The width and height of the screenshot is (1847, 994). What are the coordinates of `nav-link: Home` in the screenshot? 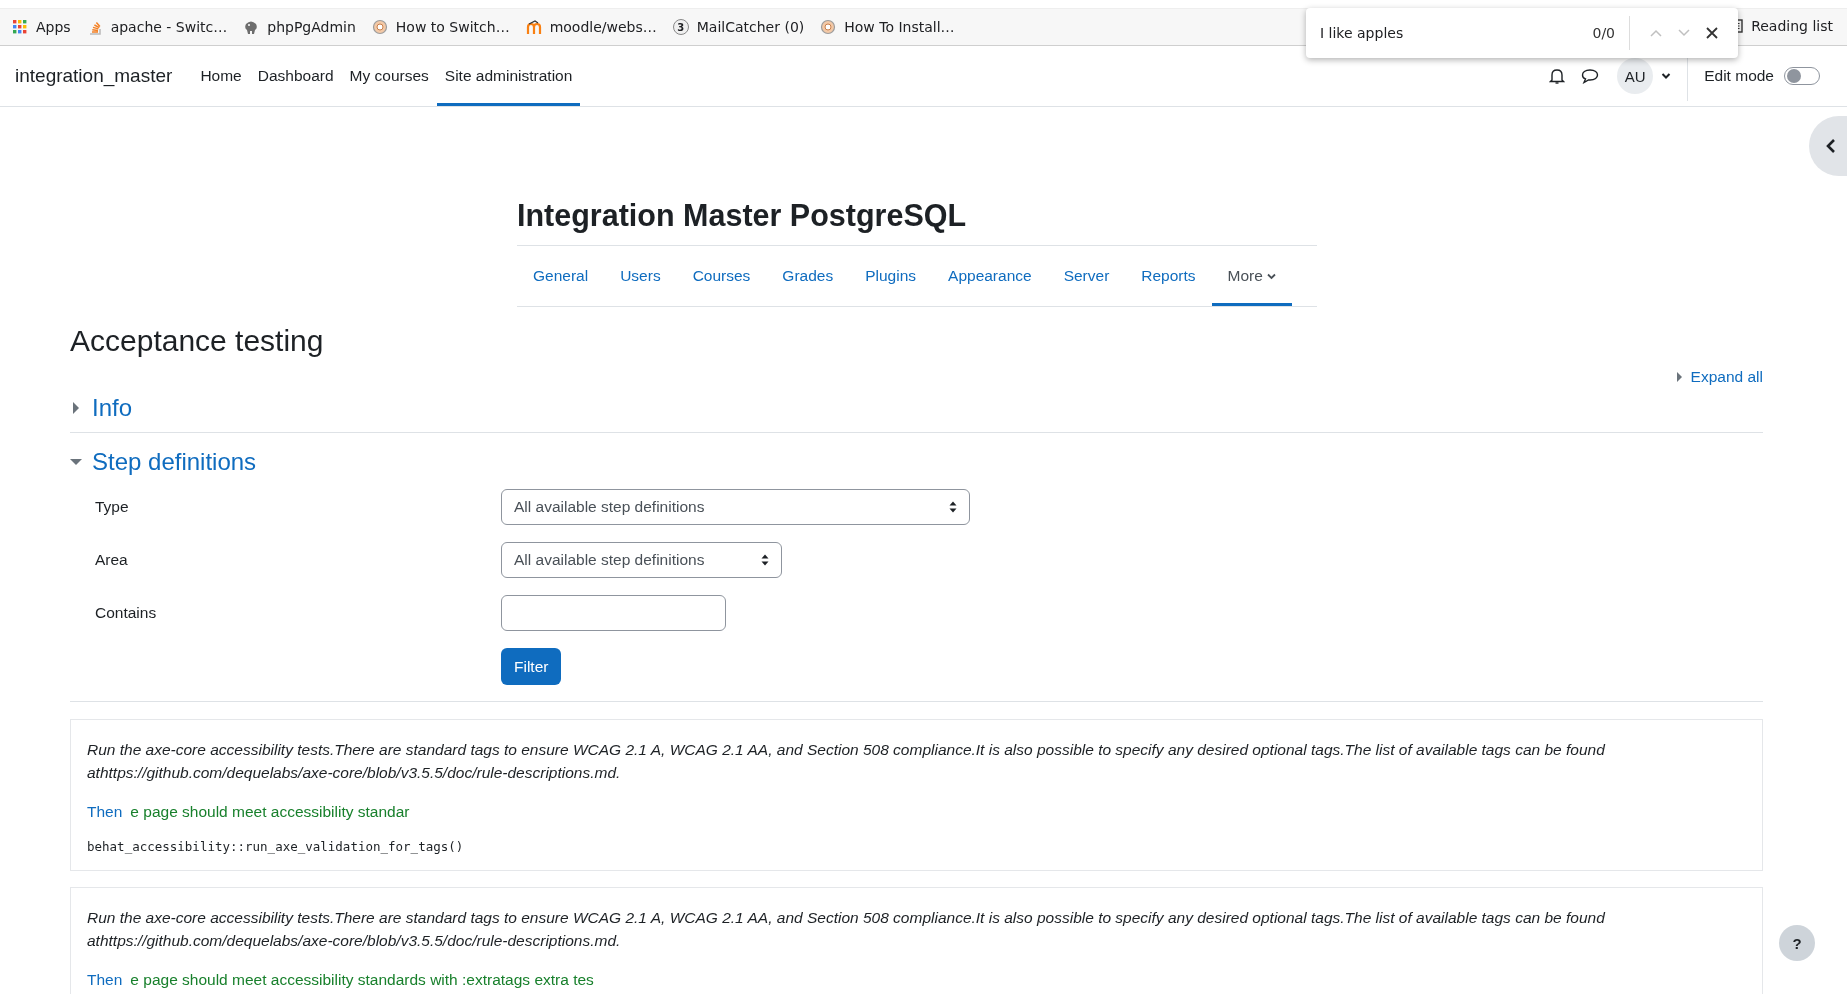 It's located at (221, 76).